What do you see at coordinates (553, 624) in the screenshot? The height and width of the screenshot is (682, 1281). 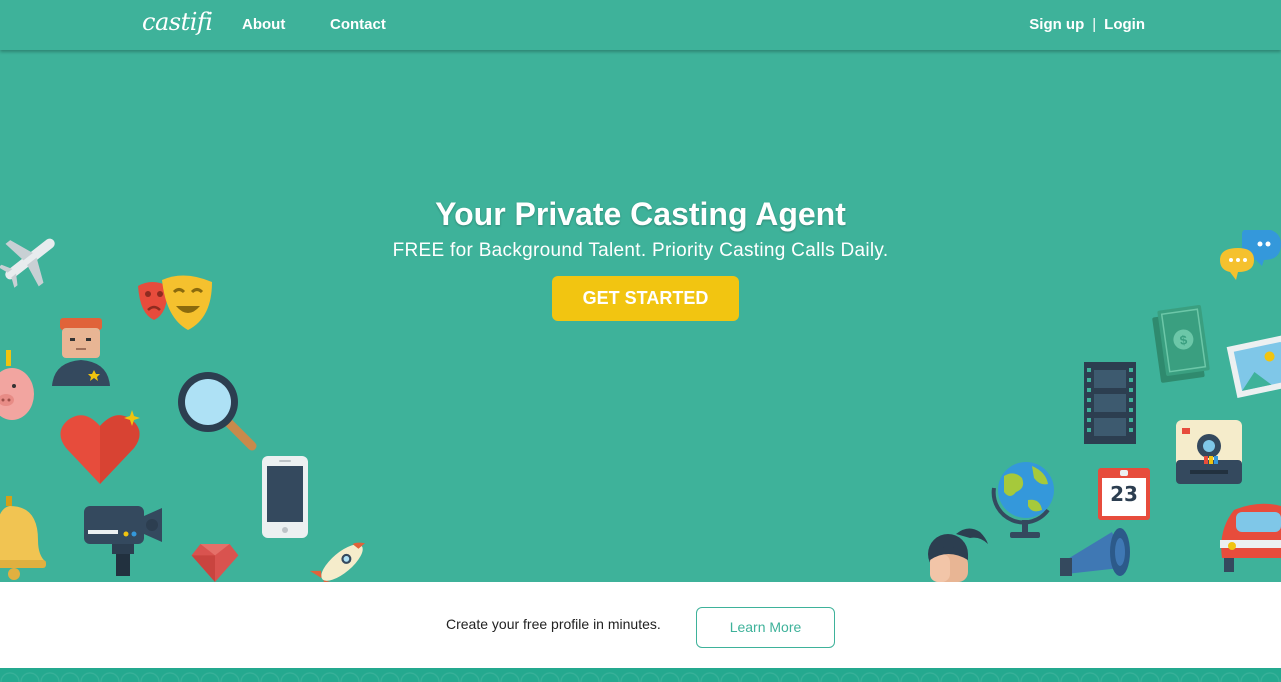 I see `band-text: Create your free profile in minutes.` at bounding box center [553, 624].